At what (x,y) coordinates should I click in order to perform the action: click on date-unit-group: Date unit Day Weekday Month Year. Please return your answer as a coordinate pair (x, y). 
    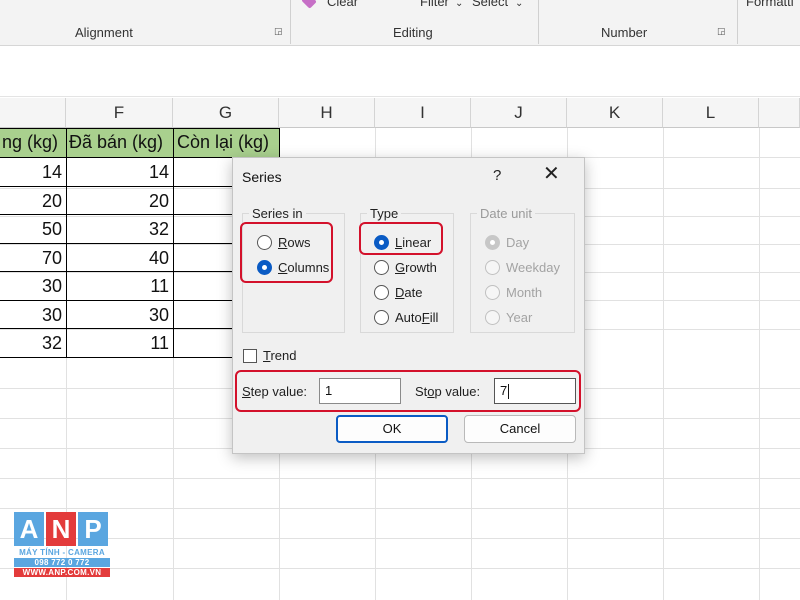
    Looking at the image, I should click on (522, 269).